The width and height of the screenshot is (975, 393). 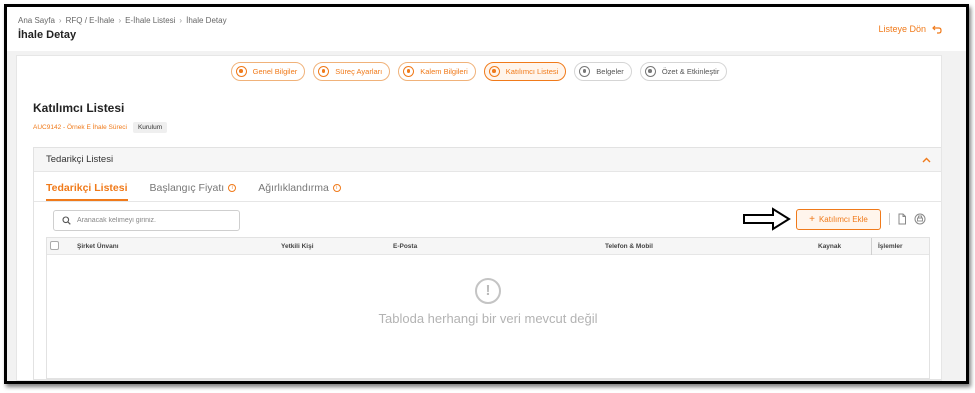 I want to click on page-title: İhale Detay, so click(x=47, y=35).